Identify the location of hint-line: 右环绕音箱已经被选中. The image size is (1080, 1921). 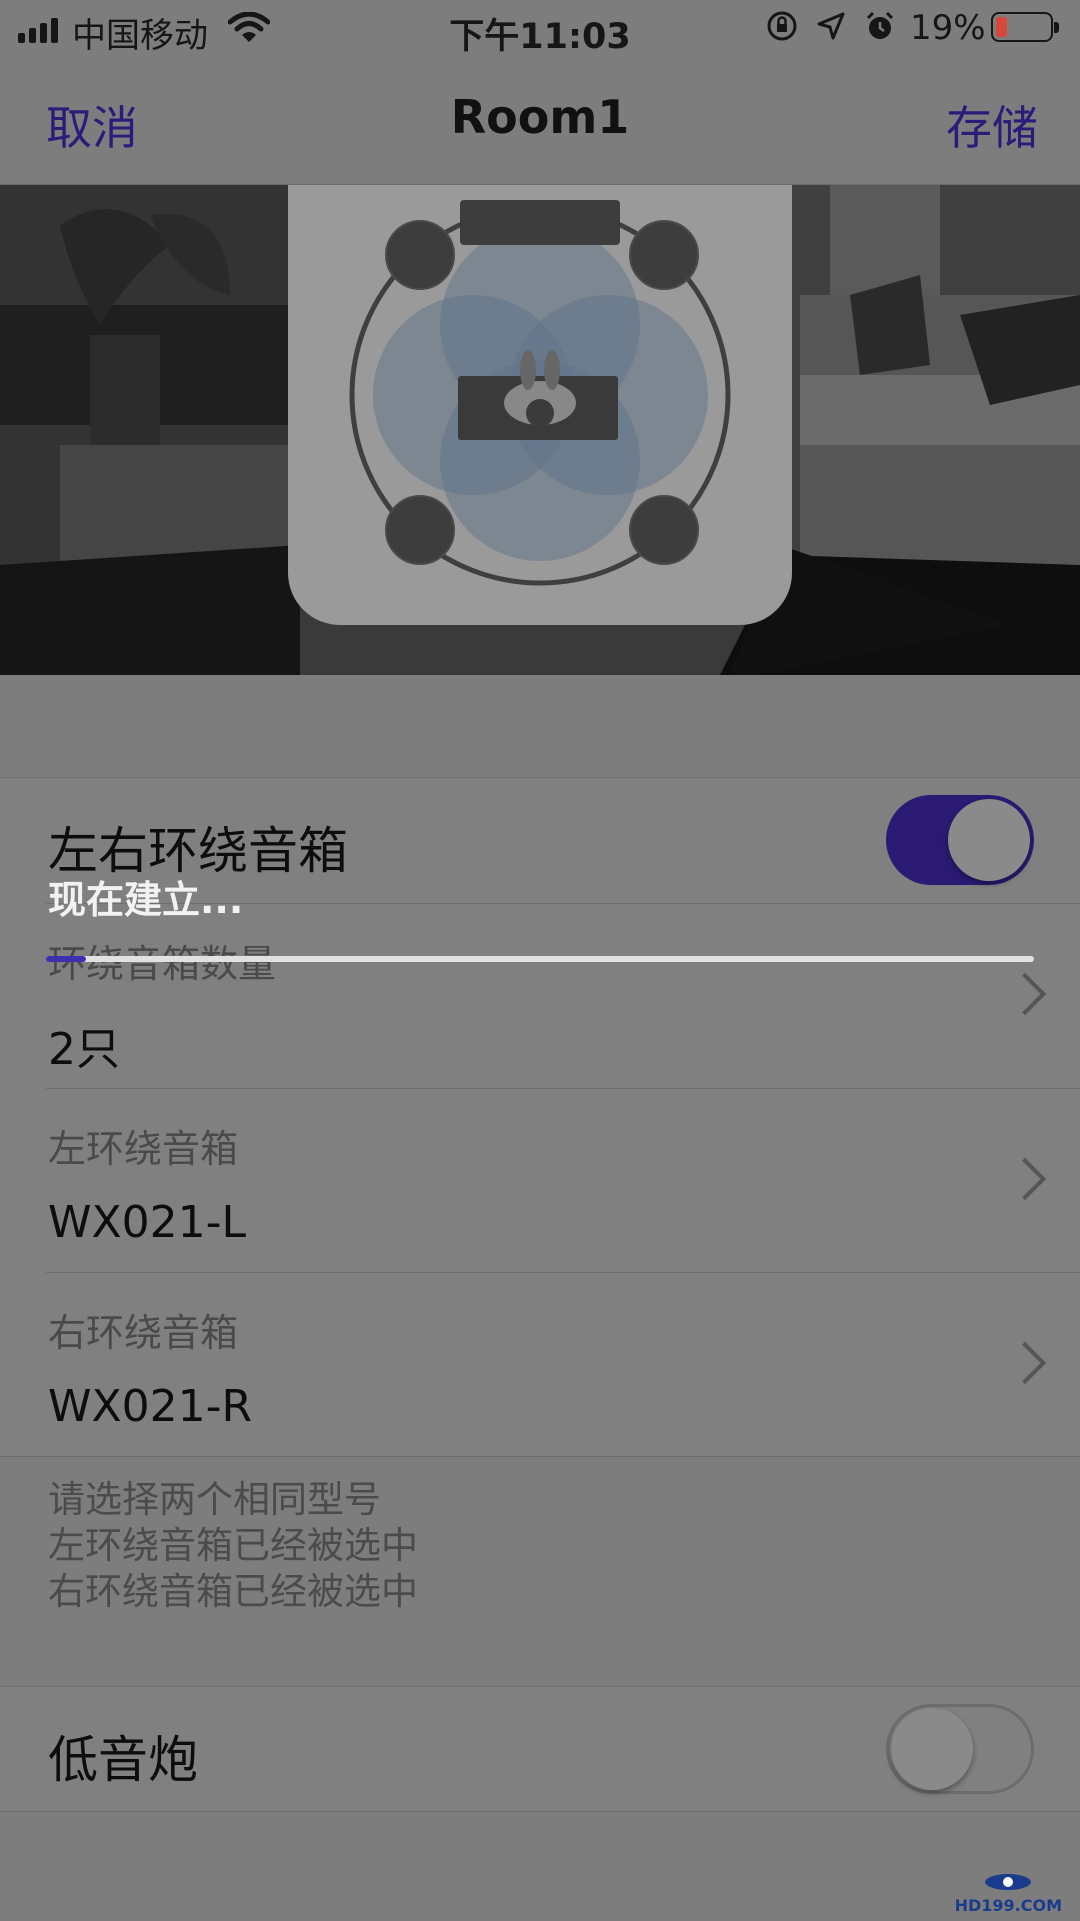
(233, 1591).